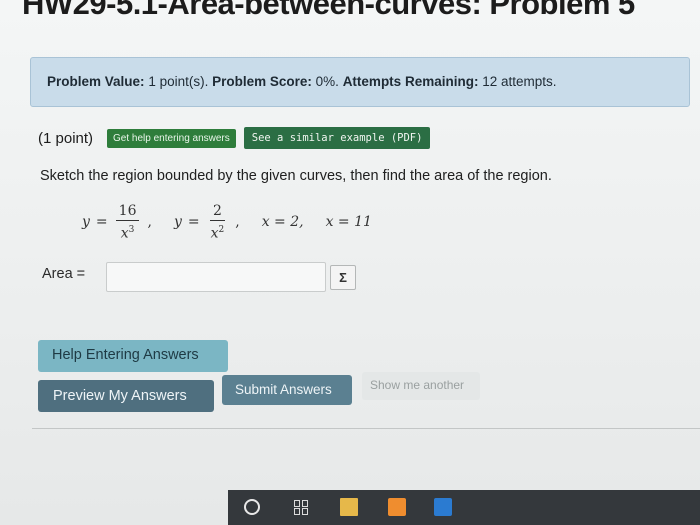 This screenshot has width=700, height=525. What do you see at coordinates (337, 138) in the screenshot?
I see `similar-example-link: See a similar example (PDF)` at bounding box center [337, 138].